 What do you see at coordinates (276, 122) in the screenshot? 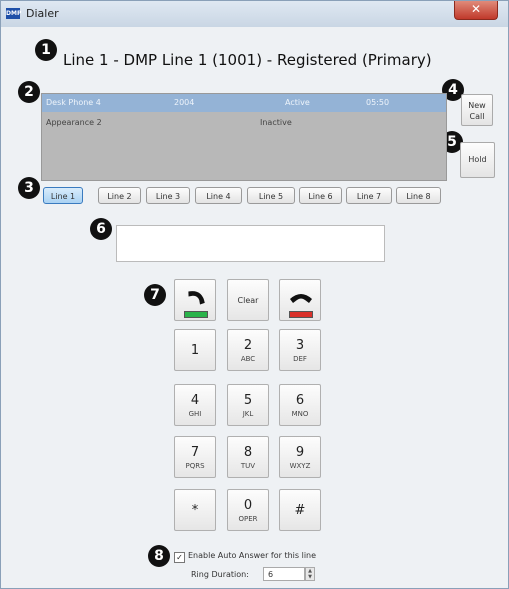
I see `call-status: Inactive` at bounding box center [276, 122].